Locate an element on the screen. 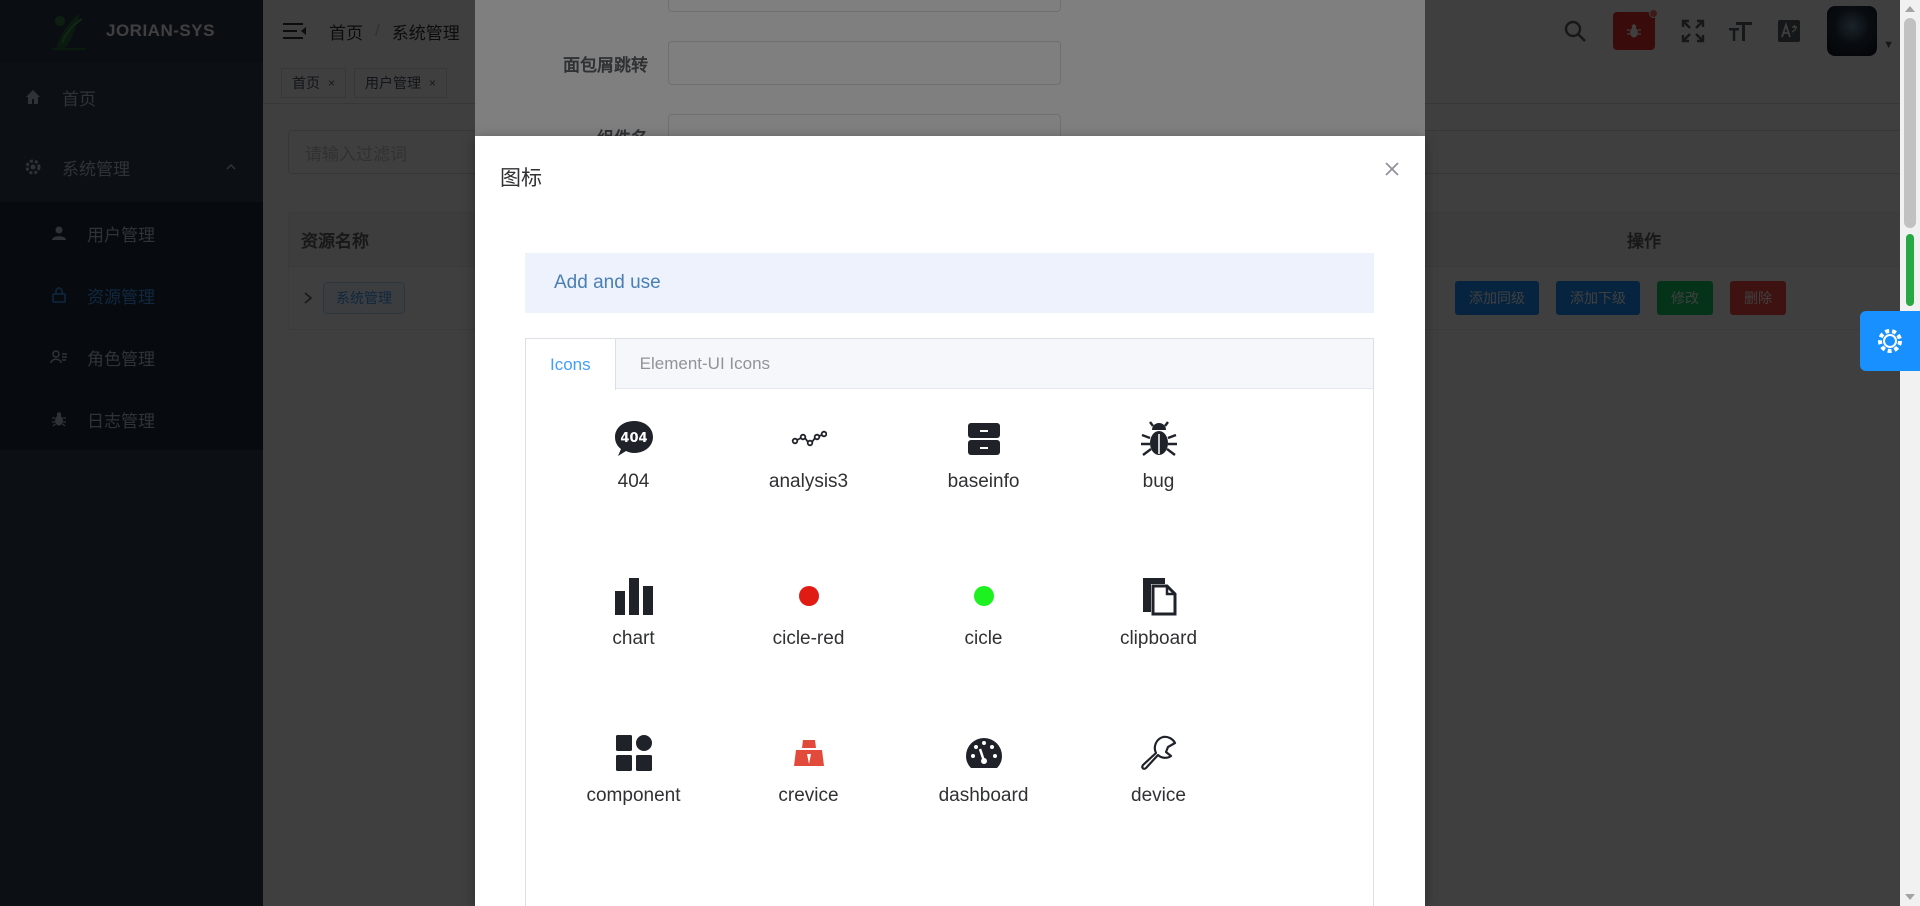 The image size is (1920, 906). icon-item-crevice: crevice is located at coordinates (808, 811).